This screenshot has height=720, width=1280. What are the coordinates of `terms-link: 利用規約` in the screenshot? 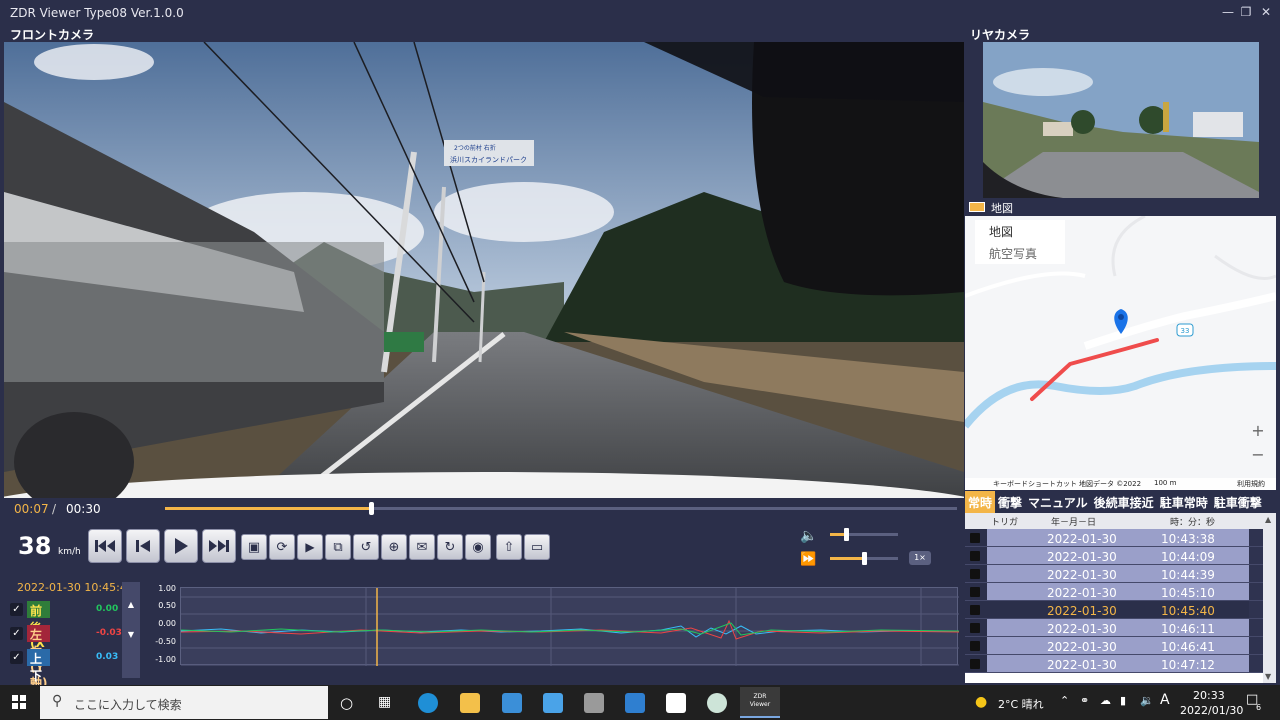 It's located at (1251, 484).